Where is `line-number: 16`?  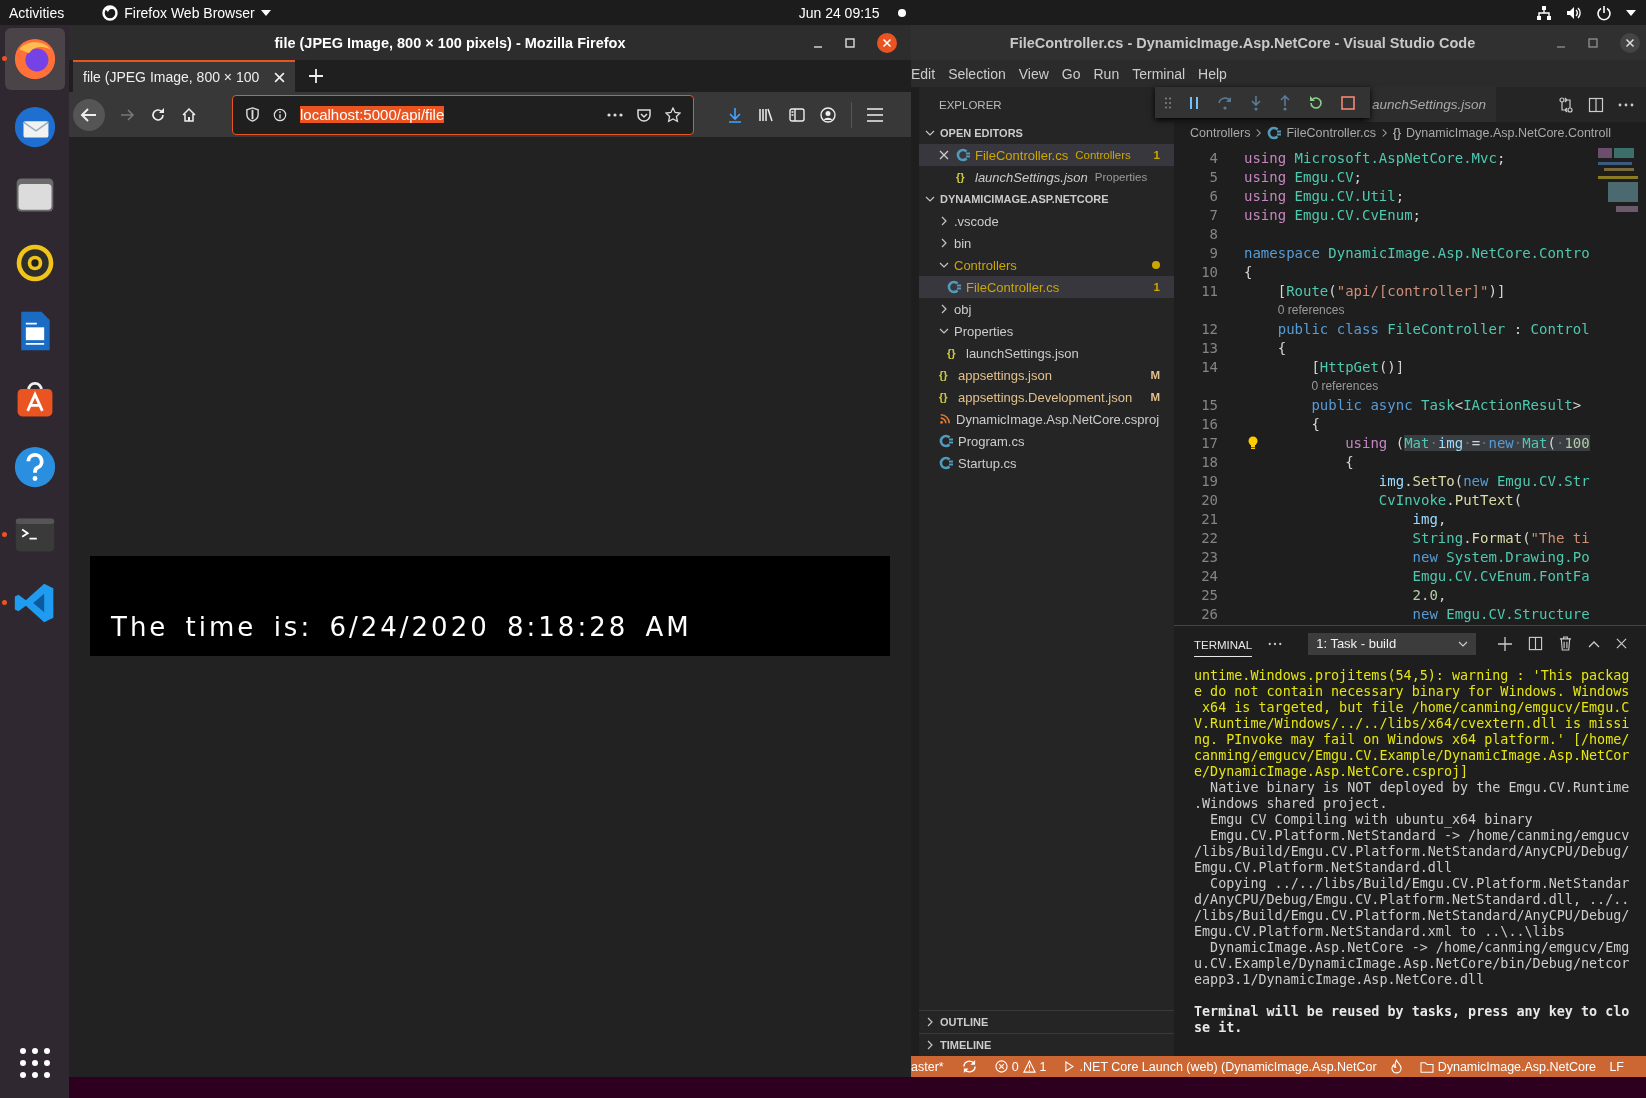 line-number: 16 is located at coordinates (1209, 423).